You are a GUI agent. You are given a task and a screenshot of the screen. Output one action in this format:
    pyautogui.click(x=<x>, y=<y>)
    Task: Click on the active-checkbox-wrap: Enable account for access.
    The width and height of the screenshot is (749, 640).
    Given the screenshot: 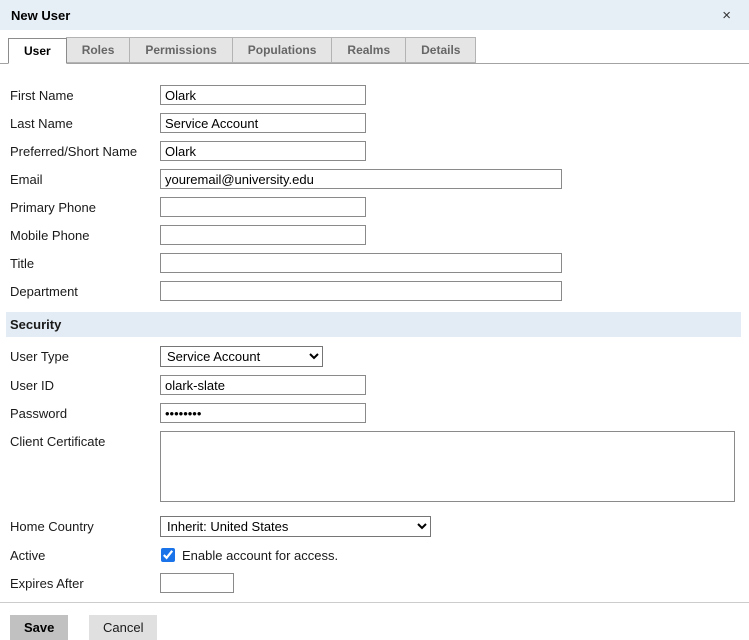 What is the action you would take?
    pyautogui.click(x=249, y=555)
    